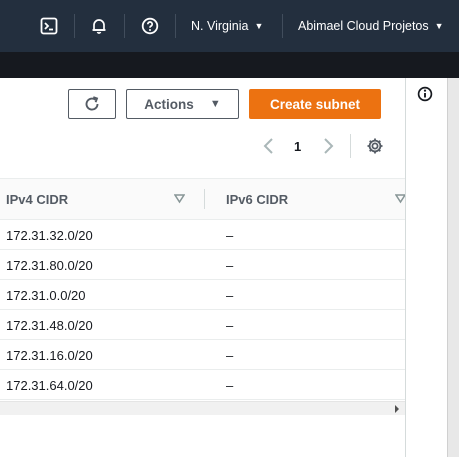  Describe the element at coordinates (426, 267) in the screenshot. I see `help-panel-rail` at that location.